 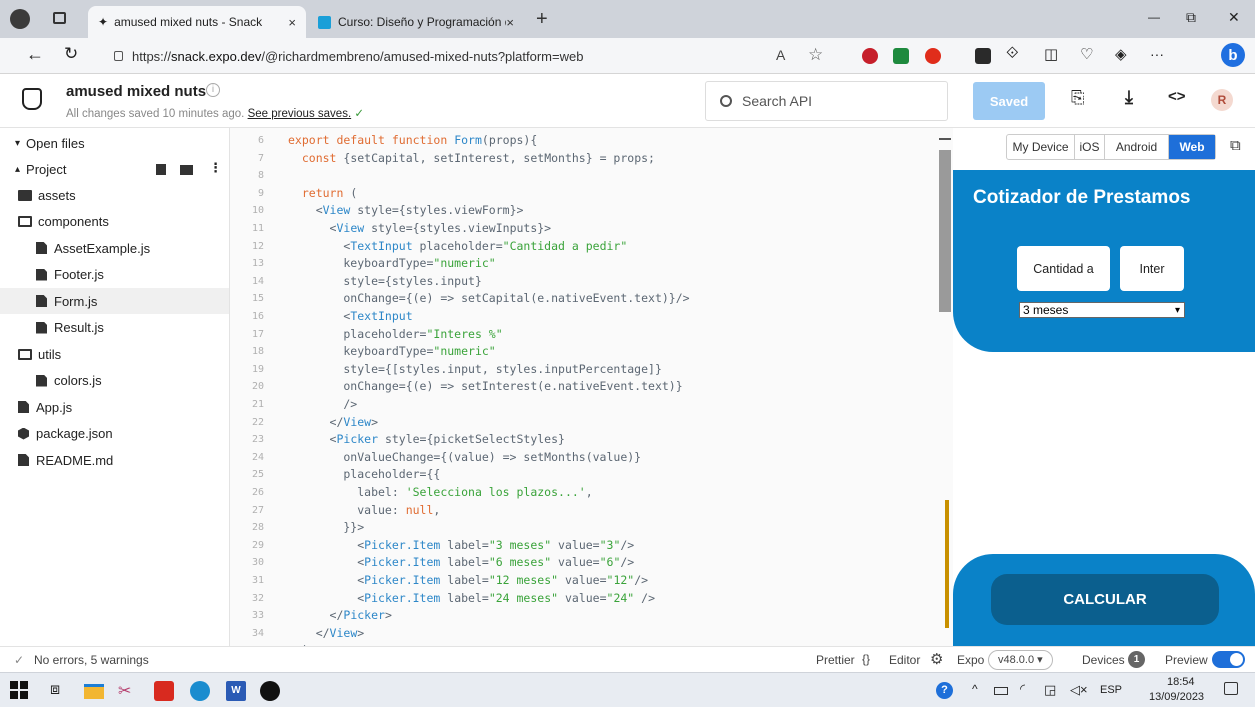 What do you see at coordinates (1154, 17) in the screenshot?
I see `minimize-button: —` at bounding box center [1154, 17].